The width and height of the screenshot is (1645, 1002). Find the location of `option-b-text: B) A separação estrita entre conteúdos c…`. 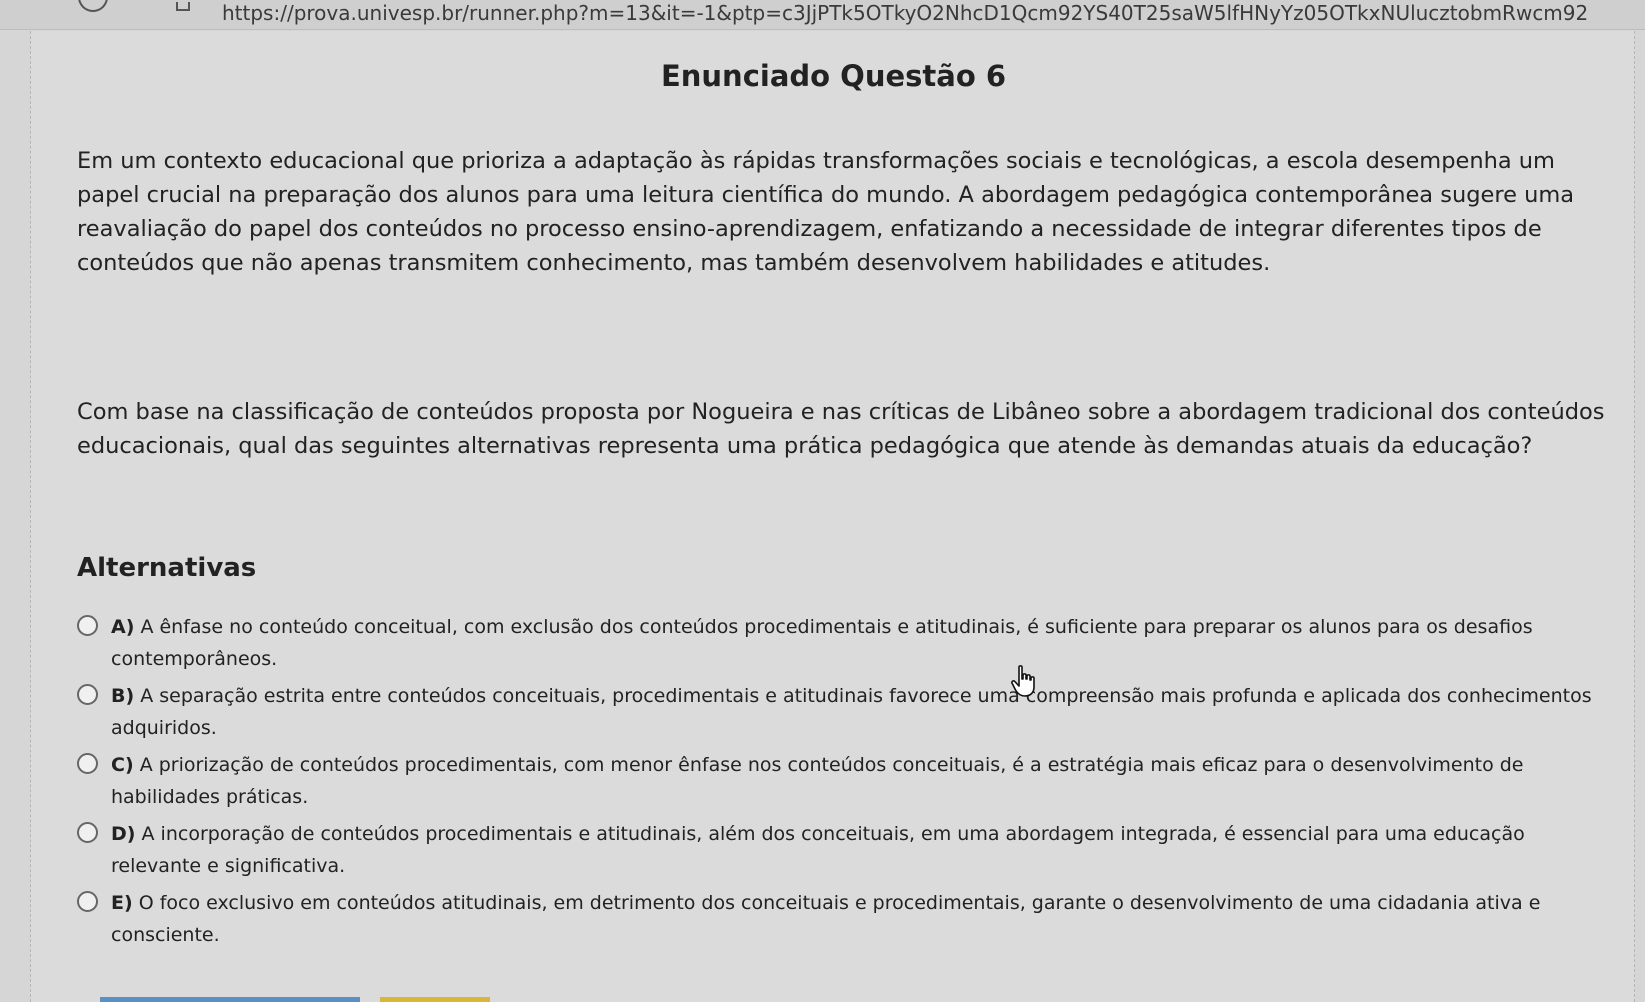

option-b-text: B) A separação estrita entre conteúdos c… is located at coordinates (861, 712).